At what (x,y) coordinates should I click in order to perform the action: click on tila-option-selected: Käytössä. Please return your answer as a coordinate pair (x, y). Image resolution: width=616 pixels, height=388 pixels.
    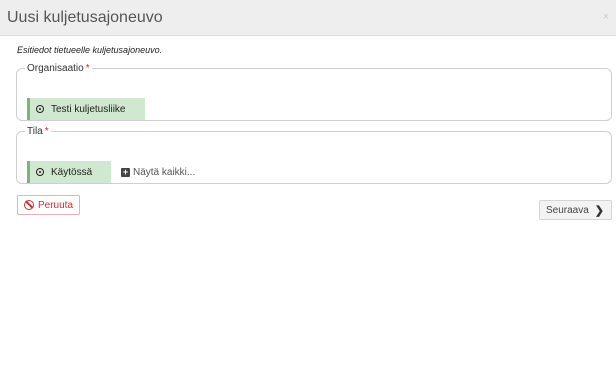
    Looking at the image, I should click on (69, 172).